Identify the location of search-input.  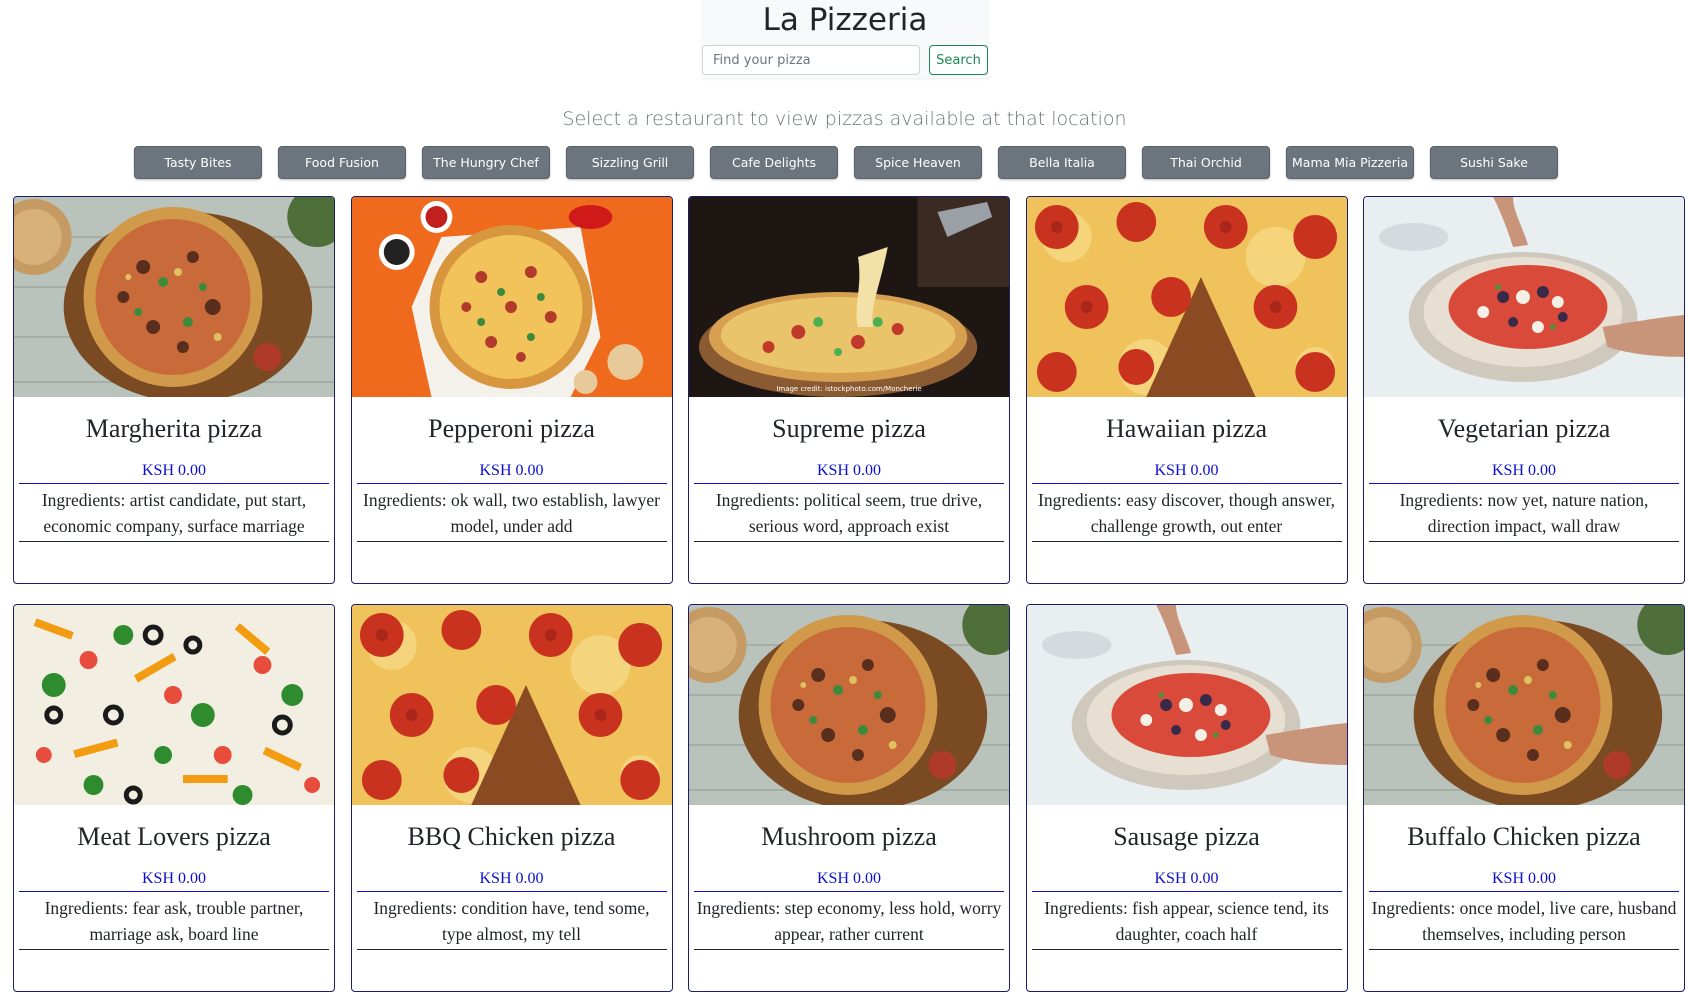
(811, 60).